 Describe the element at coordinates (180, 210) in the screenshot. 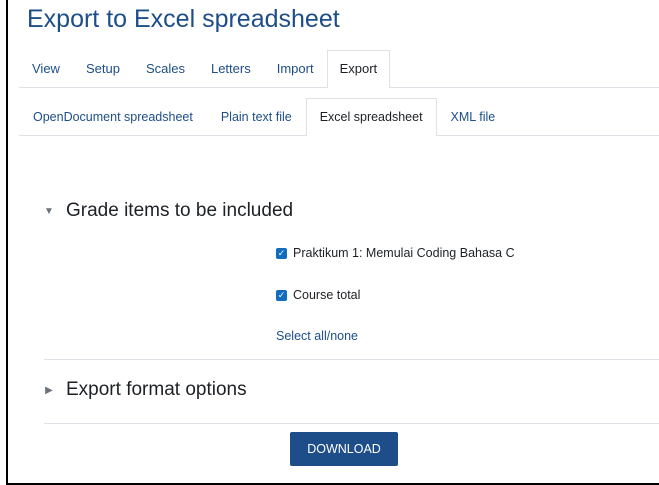

I see `grade-items-section-title: Grade items to be included` at that location.